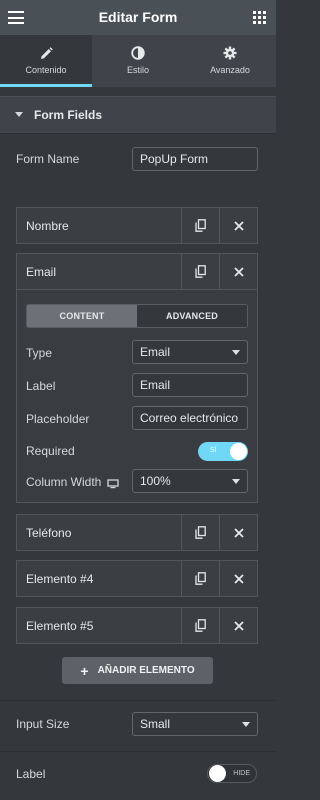  Describe the element at coordinates (64, 482) in the screenshot. I see `column-width-label: Column Width` at that location.